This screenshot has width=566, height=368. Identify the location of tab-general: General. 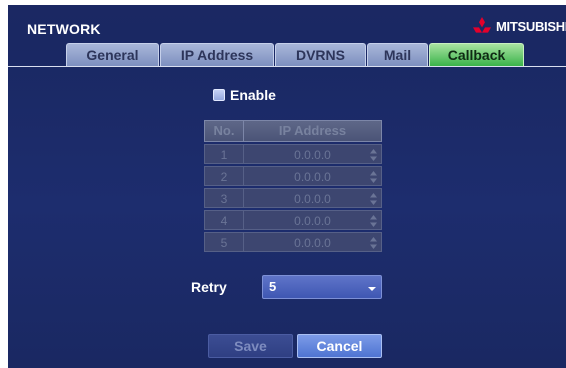
(112, 54).